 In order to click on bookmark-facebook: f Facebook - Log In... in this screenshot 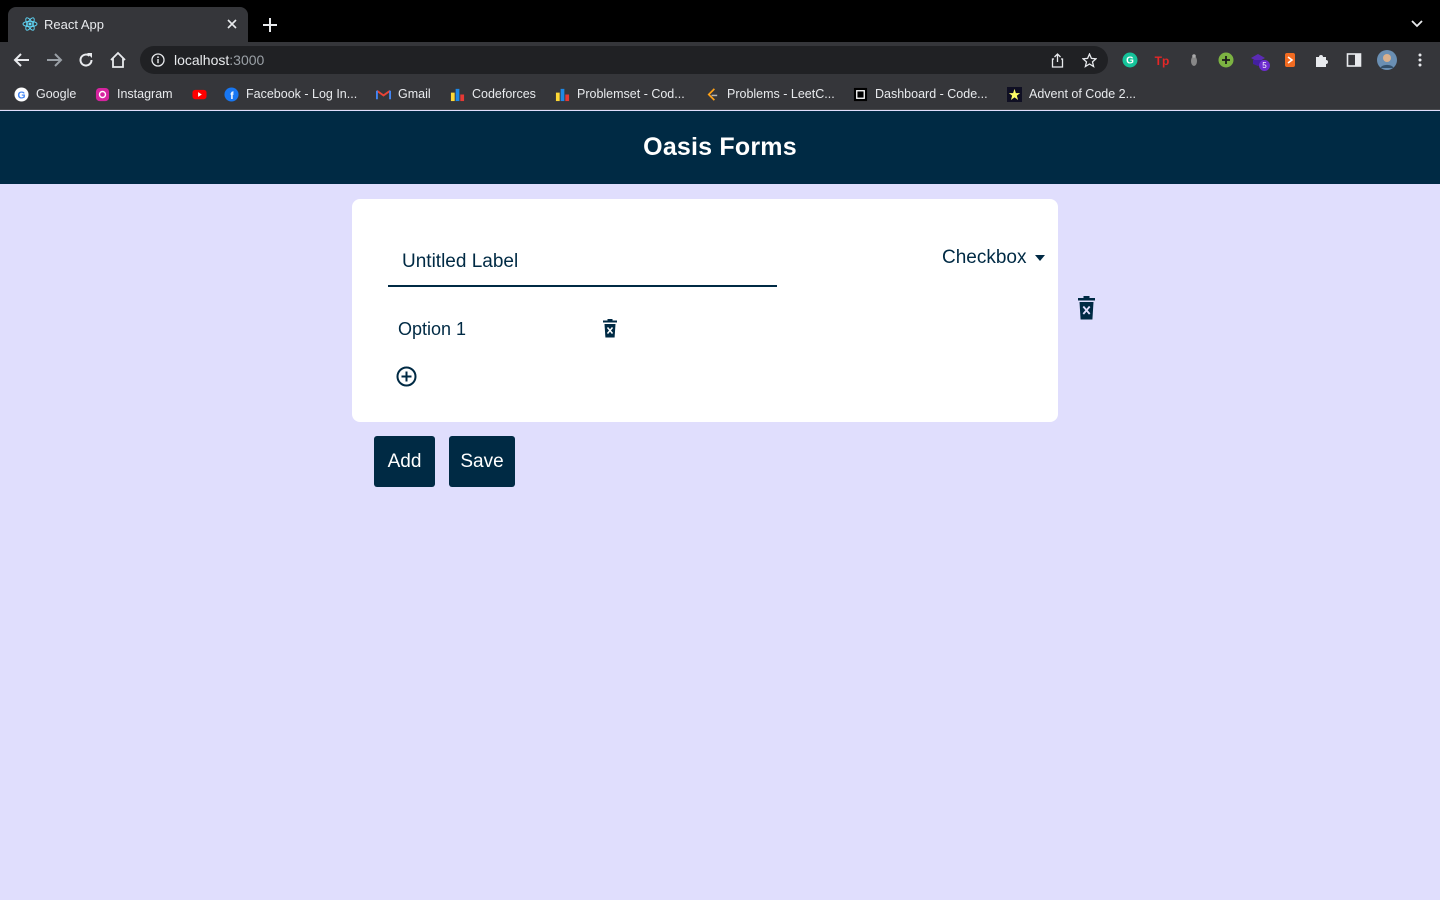, I will do `click(290, 94)`.